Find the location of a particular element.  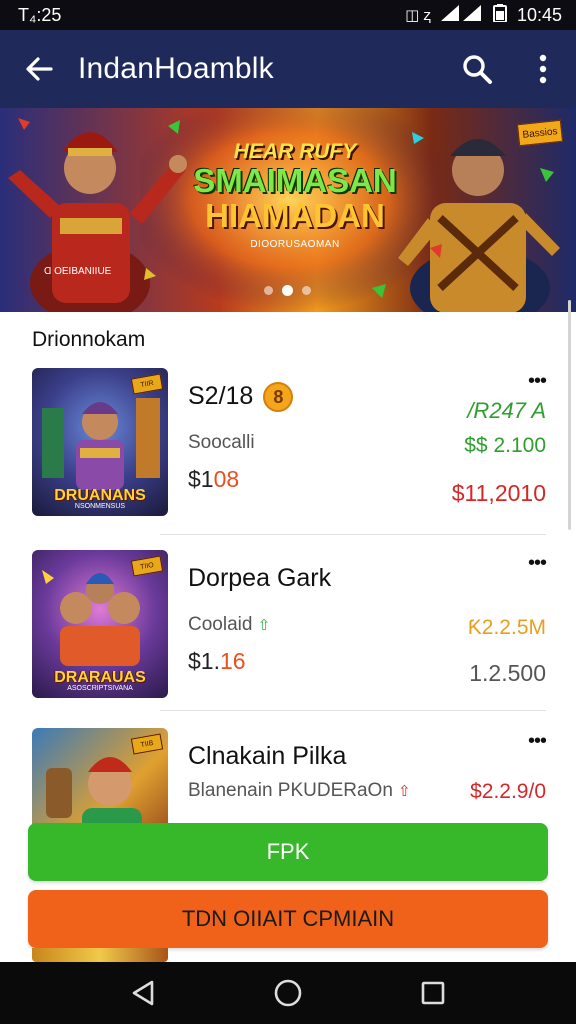

network-indicator-icon: ◫ ⱬ is located at coordinates (418, 15).